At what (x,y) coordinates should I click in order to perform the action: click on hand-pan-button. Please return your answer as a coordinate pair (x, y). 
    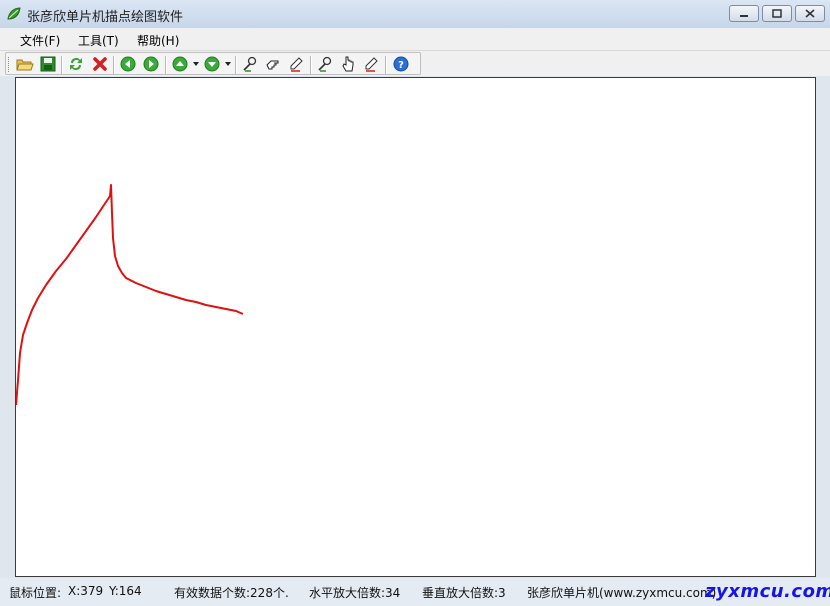
    Looking at the image, I should click on (273, 65).